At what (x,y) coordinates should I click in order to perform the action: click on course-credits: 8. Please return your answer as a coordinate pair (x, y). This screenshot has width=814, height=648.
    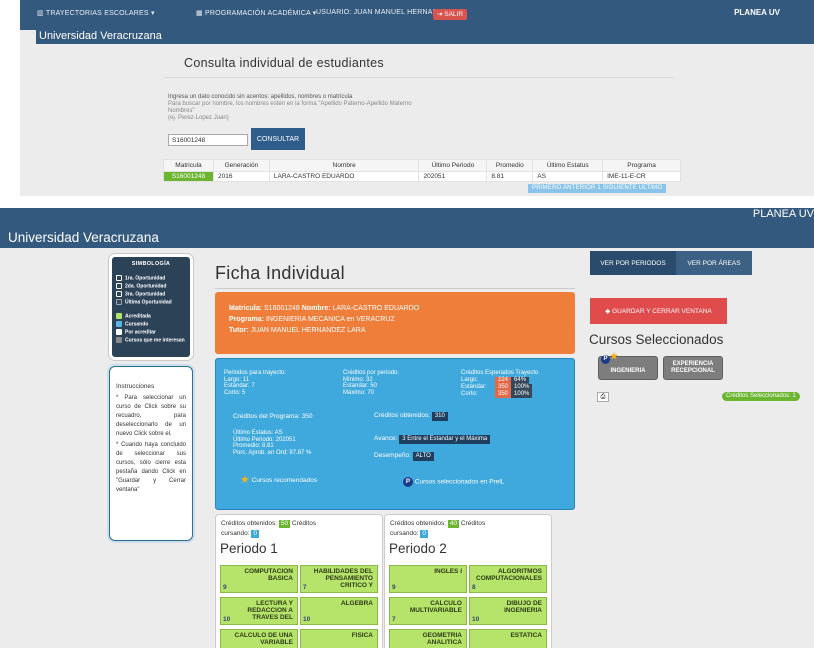
    Looking at the image, I should click on (474, 587).